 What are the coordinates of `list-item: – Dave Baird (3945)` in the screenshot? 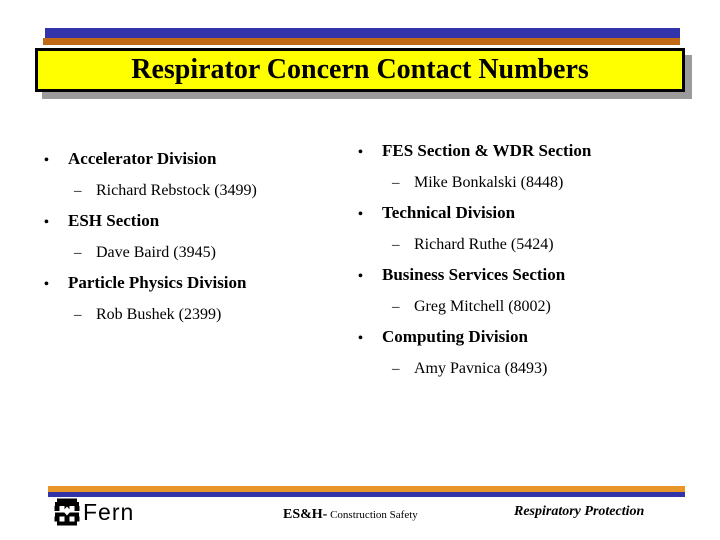 It's located at (194, 253).